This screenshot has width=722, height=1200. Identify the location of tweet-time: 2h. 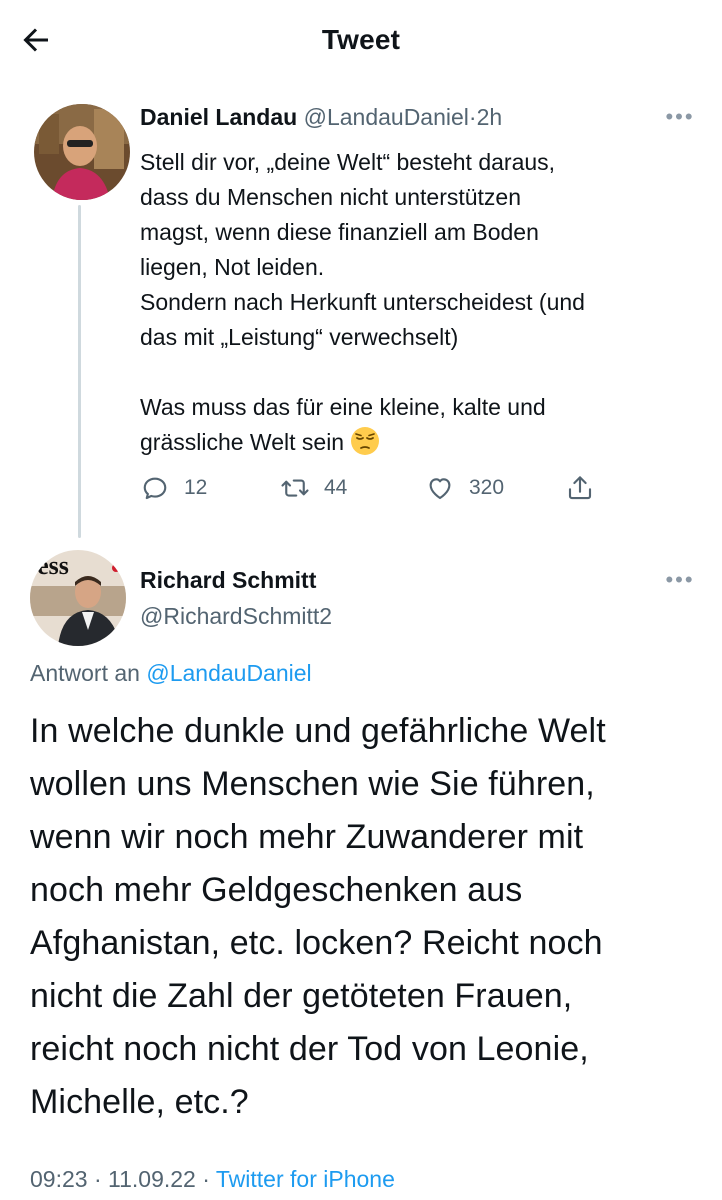
(490, 117).